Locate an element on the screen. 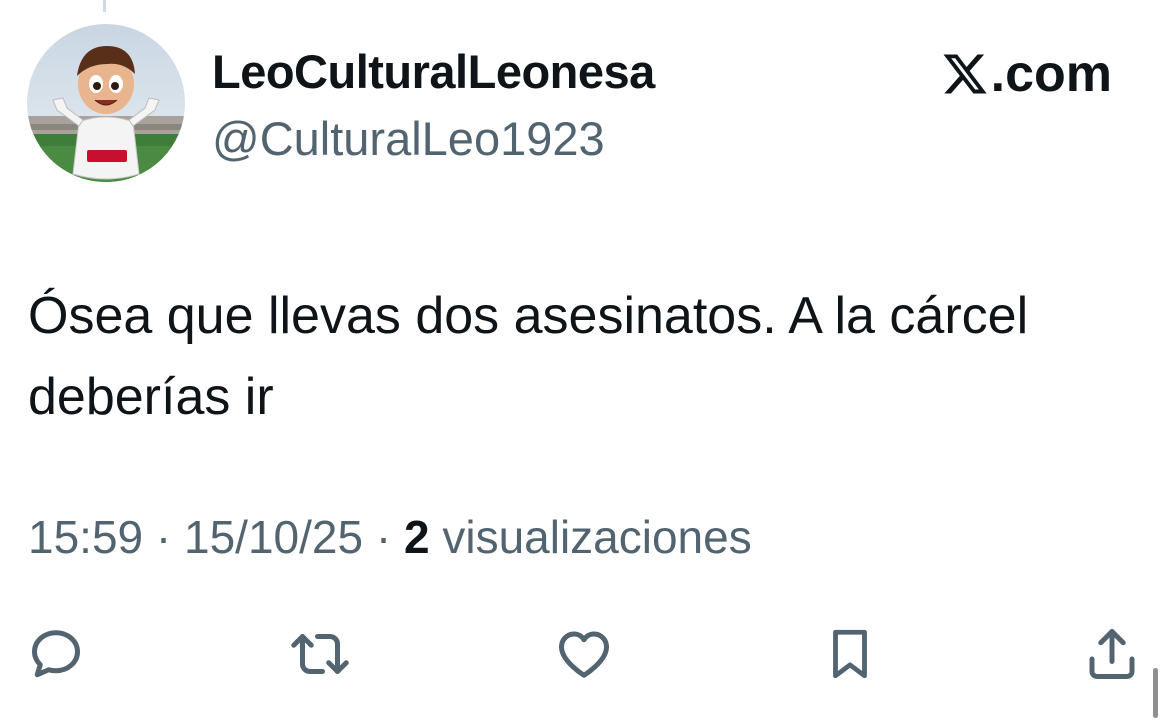 Image resolution: width=1170 pixels, height=721 pixels. brand-domain-label: .com is located at coordinates (1051, 74).